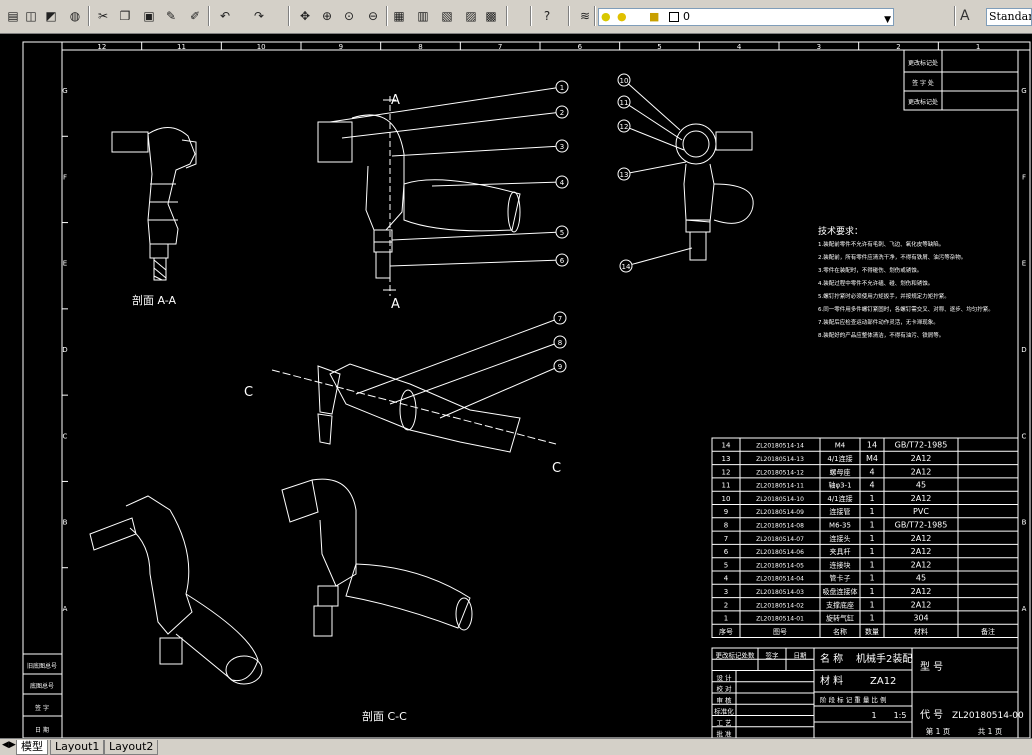  Describe the element at coordinates (373, 16) in the screenshot. I see `zoom-previous-icon: ⊖` at that location.